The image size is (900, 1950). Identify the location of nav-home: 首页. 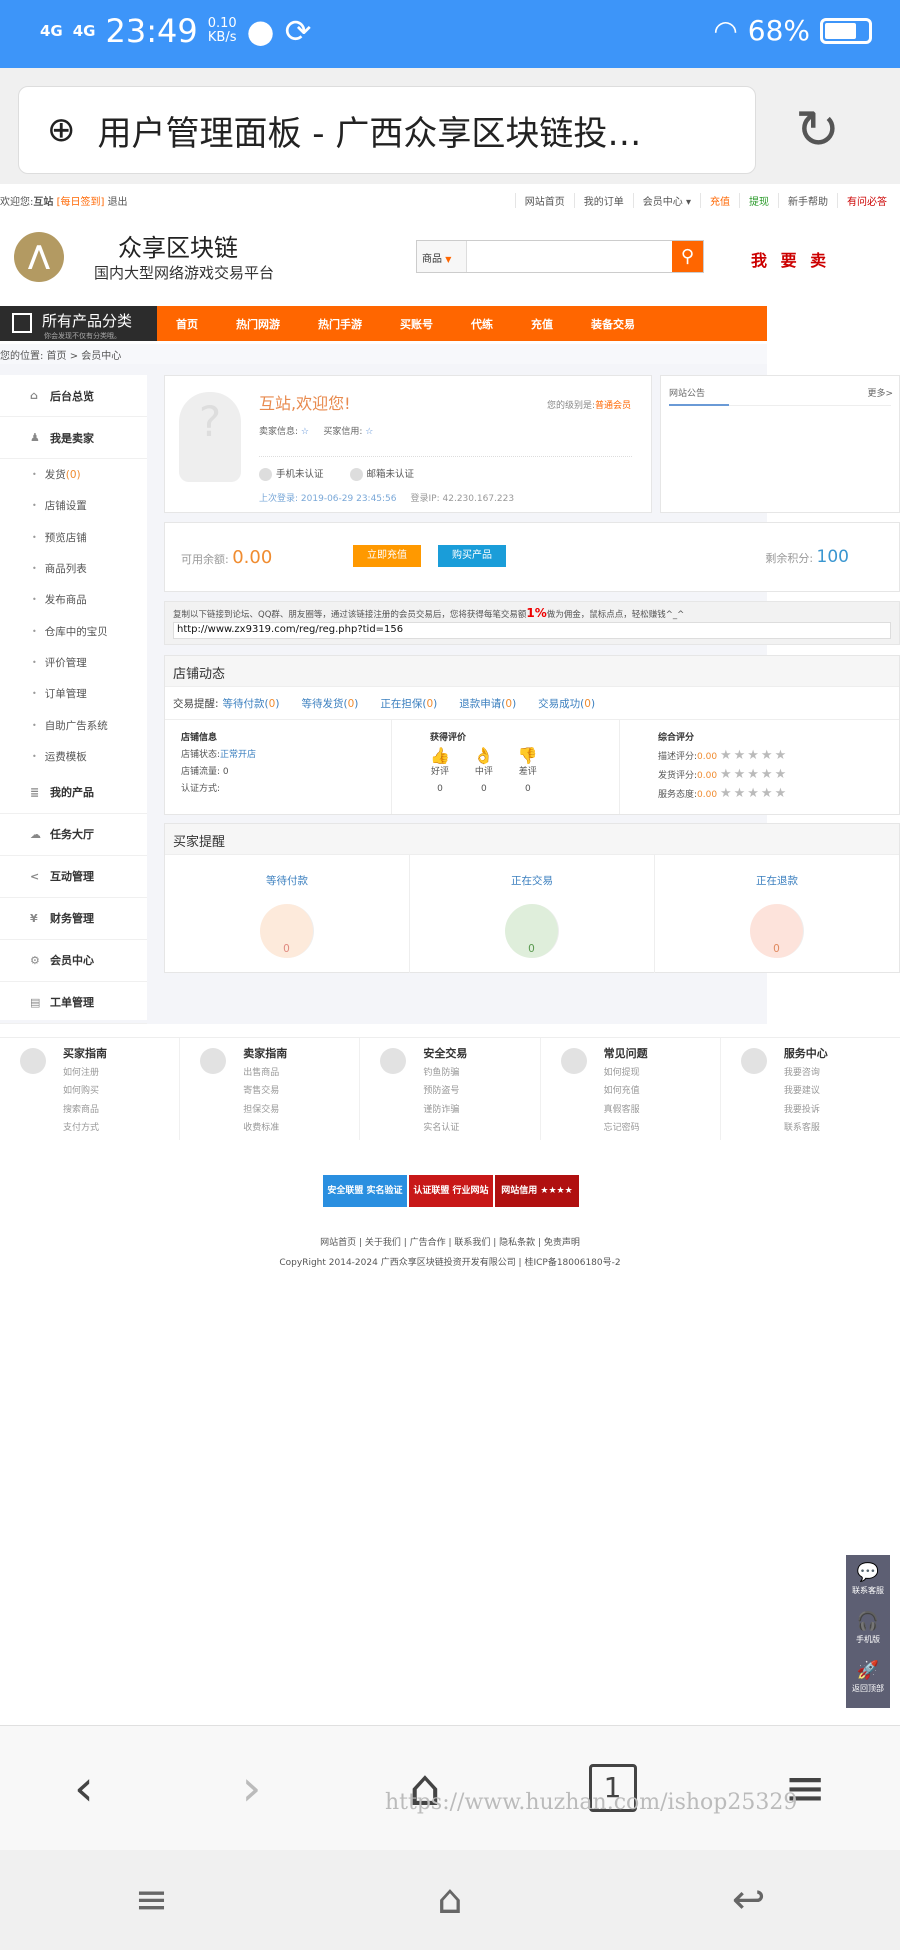
(187, 324).